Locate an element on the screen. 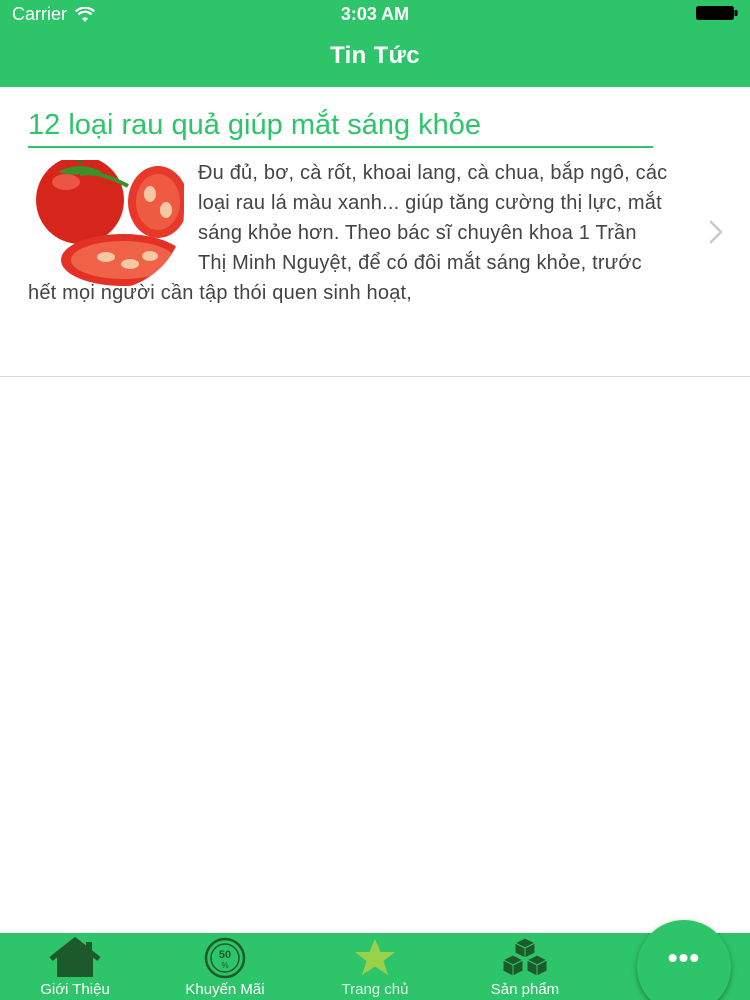  battery-icon is located at coordinates (717, 13).